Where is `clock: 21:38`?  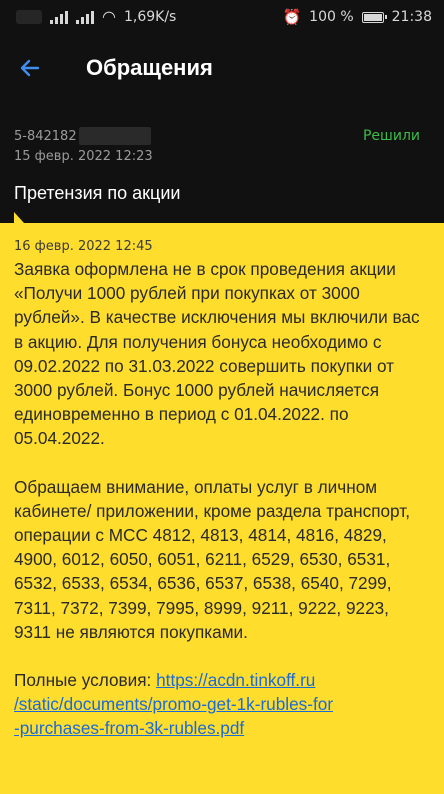 clock: 21:38 is located at coordinates (411, 17).